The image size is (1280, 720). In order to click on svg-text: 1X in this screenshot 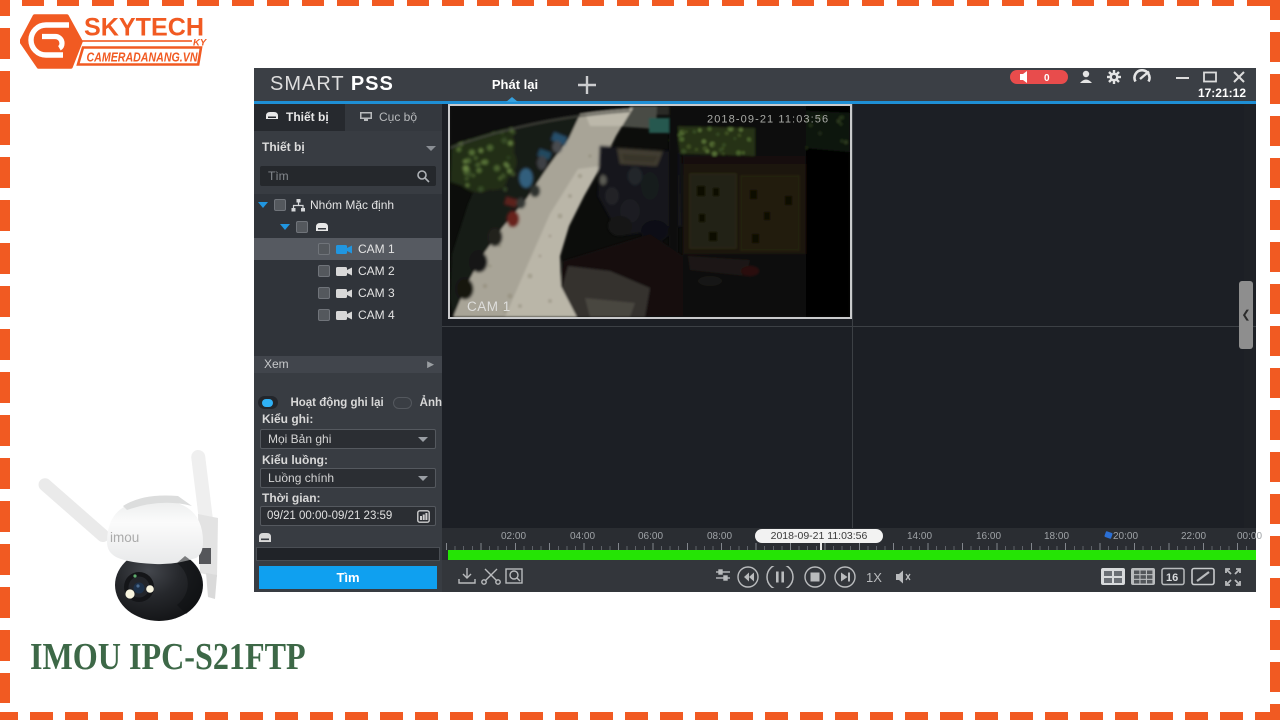, I will do `click(874, 577)`.